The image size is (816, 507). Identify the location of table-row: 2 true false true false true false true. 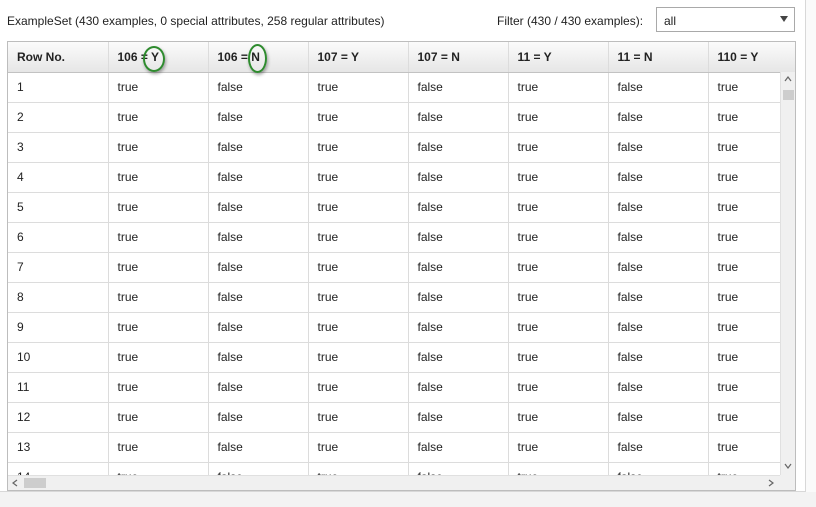
(401, 117).